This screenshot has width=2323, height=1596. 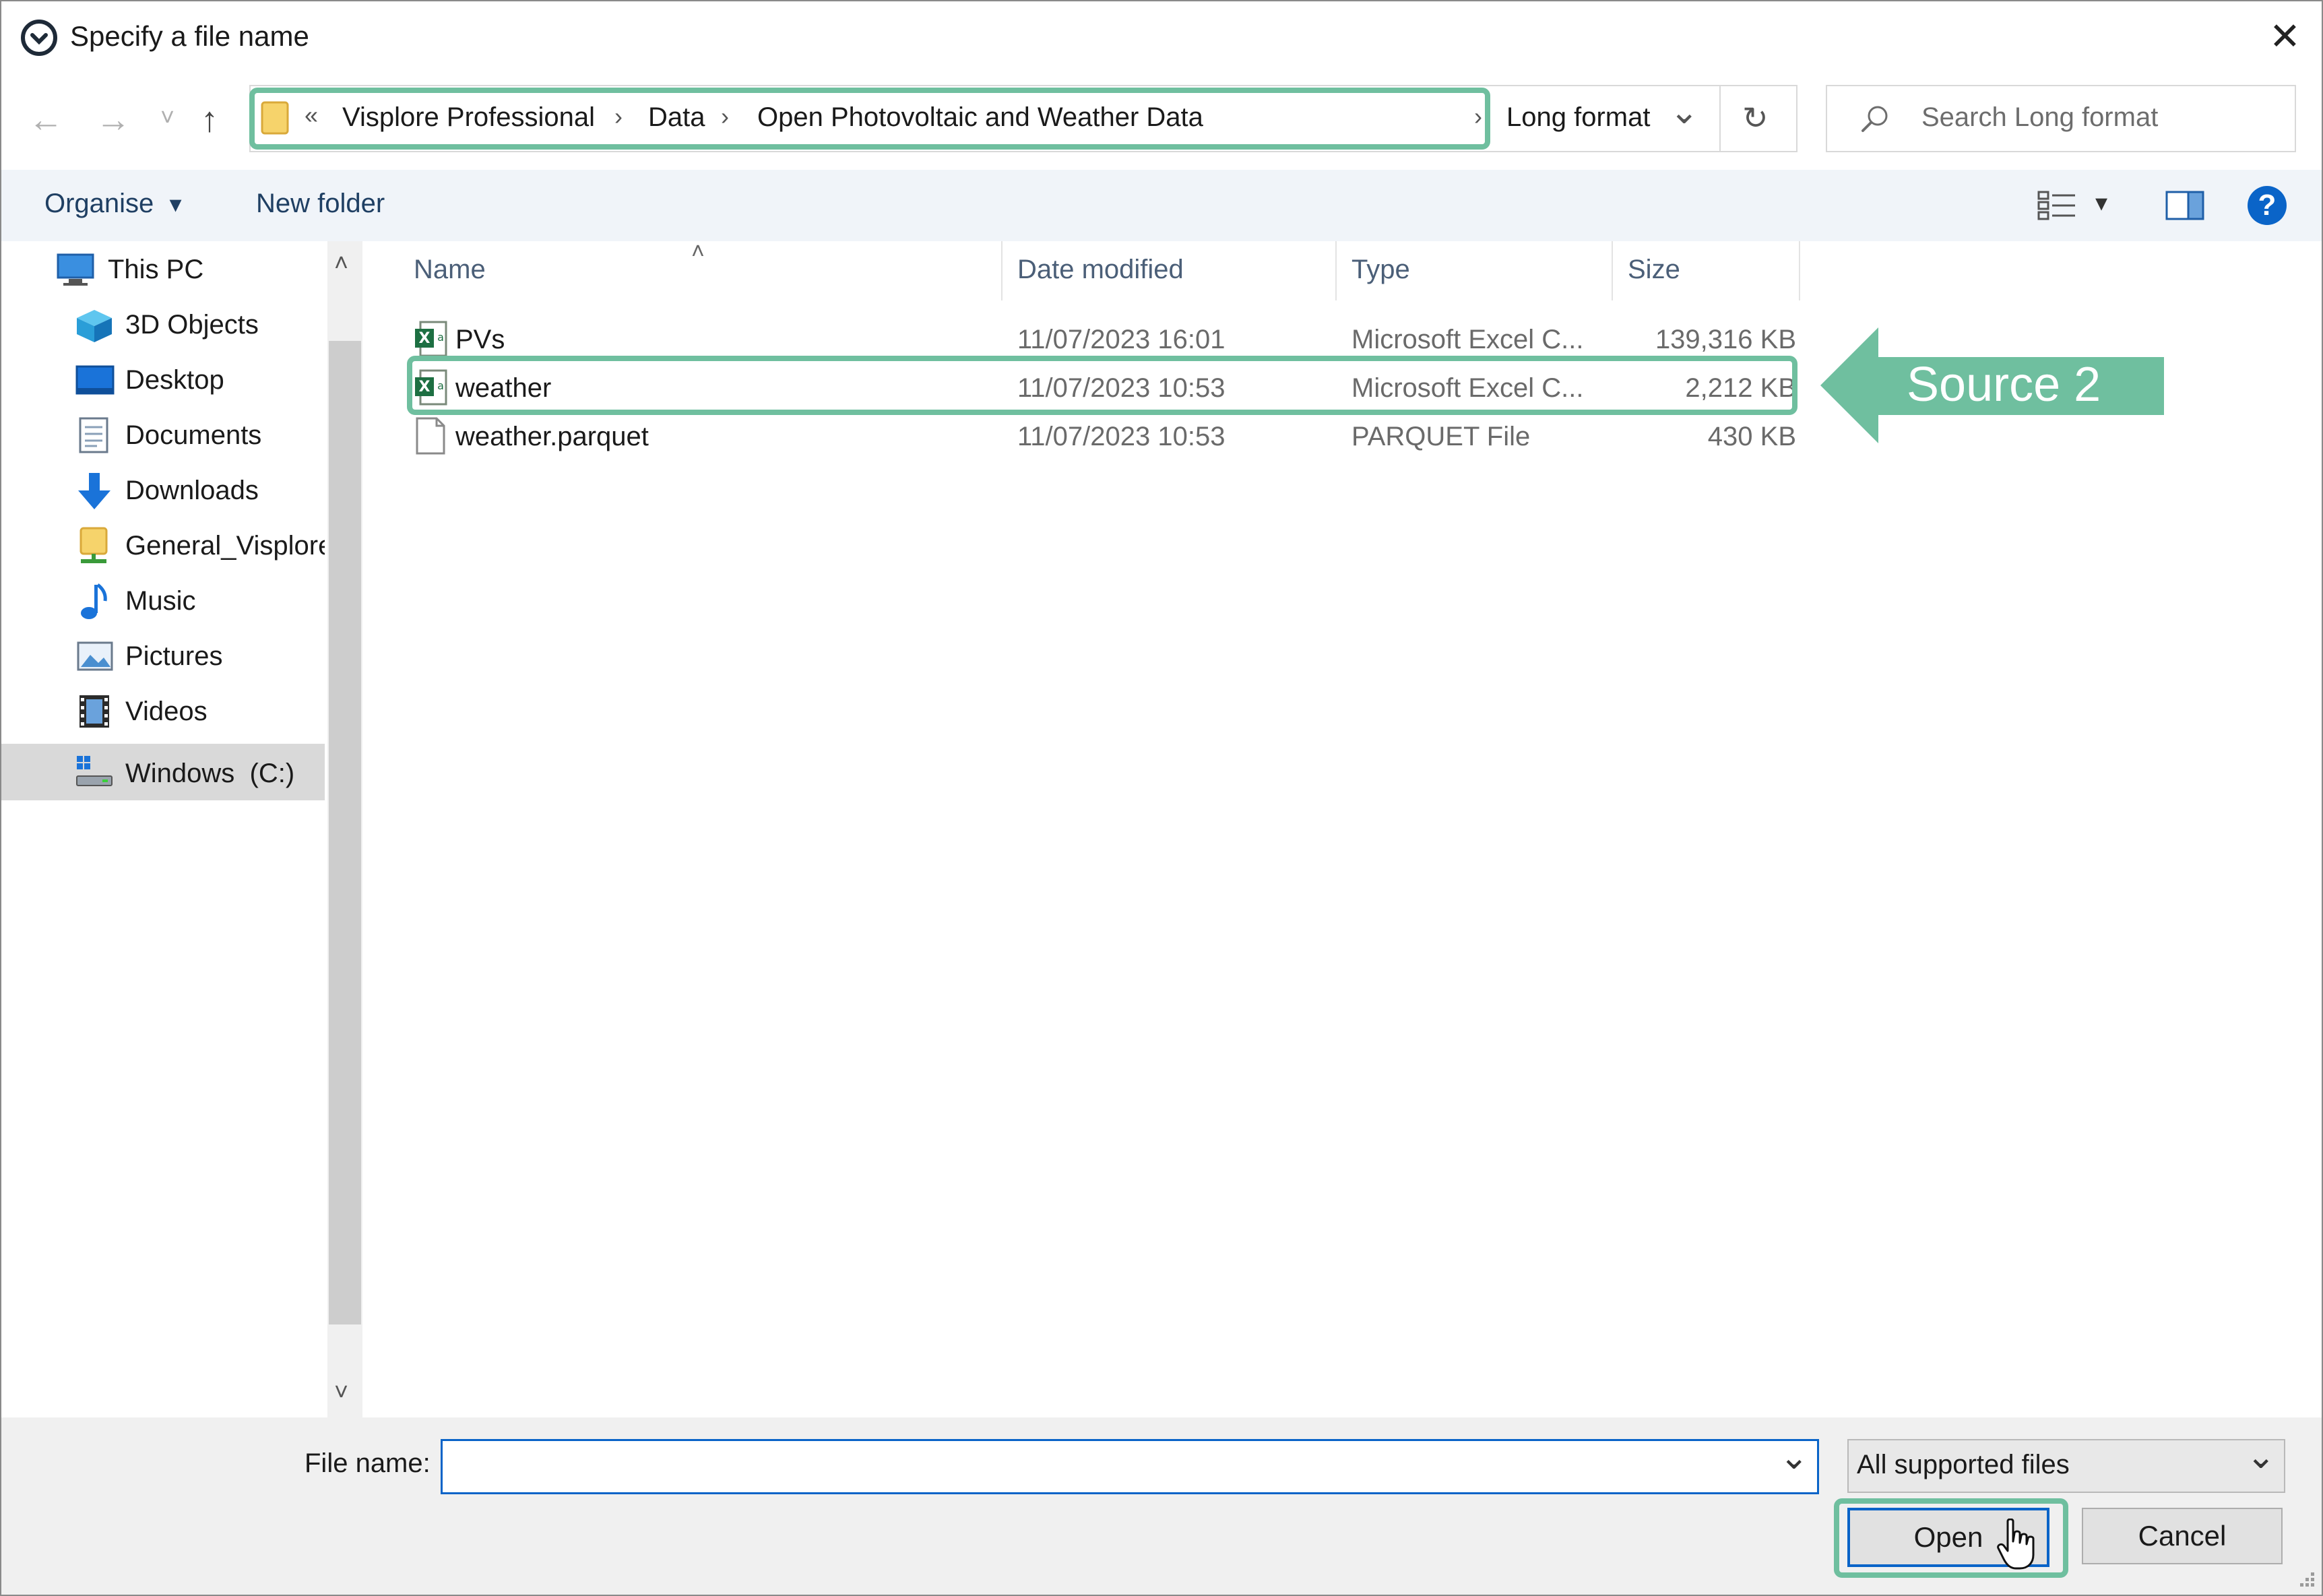 I want to click on sidebar-scrollbar: ˄ ˅, so click(x=344, y=829).